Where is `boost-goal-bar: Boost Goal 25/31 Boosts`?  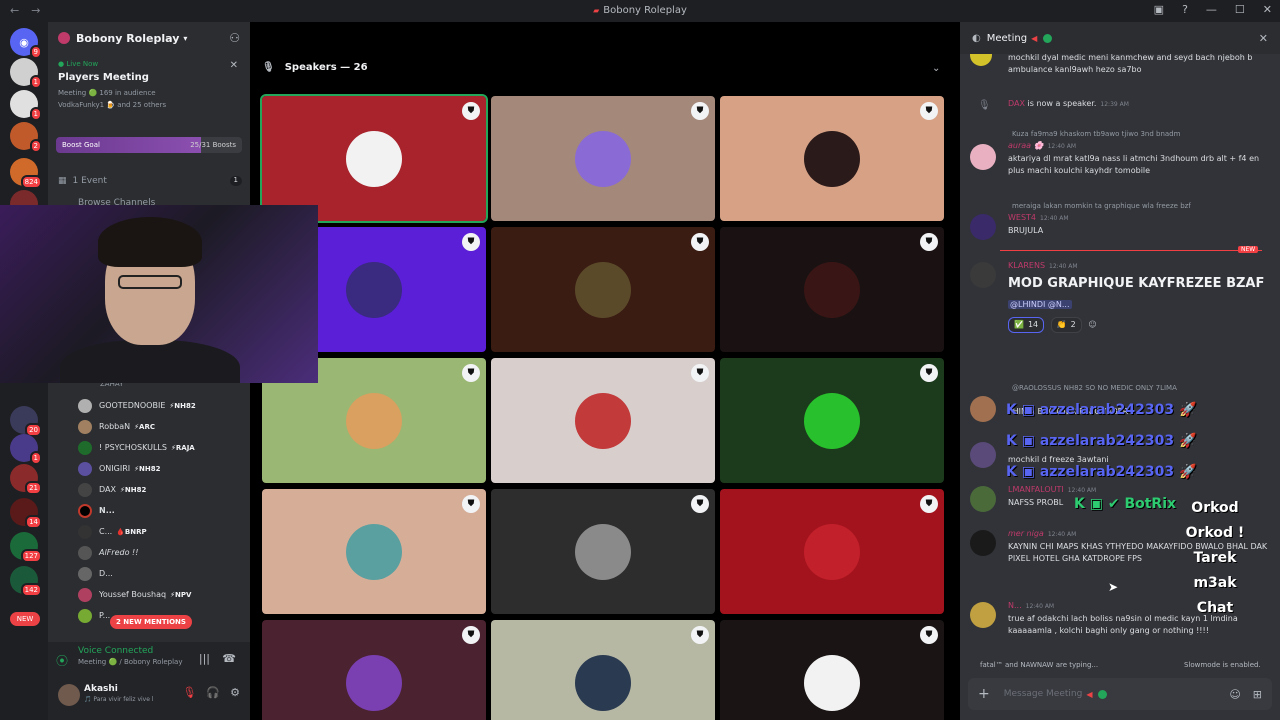 boost-goal-bar: Boost Goal 25/31 Boosts is located at coordinates (149, 145).